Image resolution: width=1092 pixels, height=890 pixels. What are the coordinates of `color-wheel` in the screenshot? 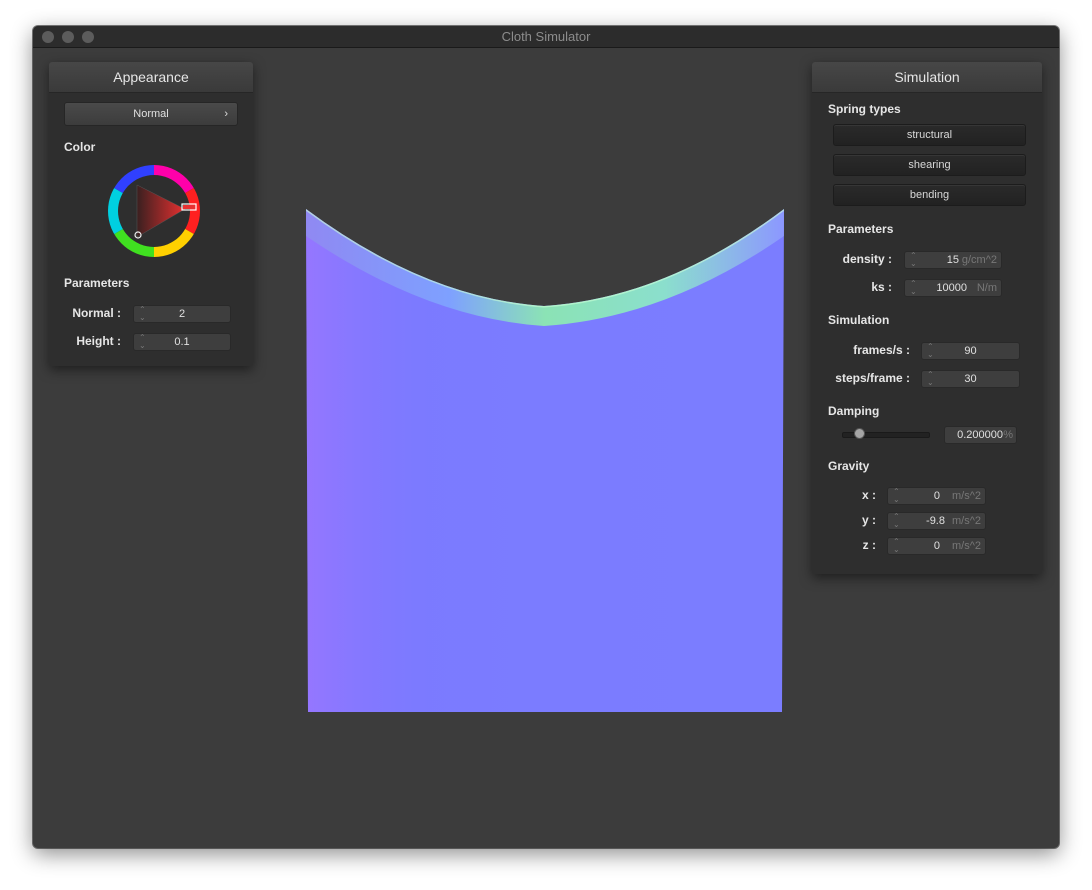 It's located at (154, 211).